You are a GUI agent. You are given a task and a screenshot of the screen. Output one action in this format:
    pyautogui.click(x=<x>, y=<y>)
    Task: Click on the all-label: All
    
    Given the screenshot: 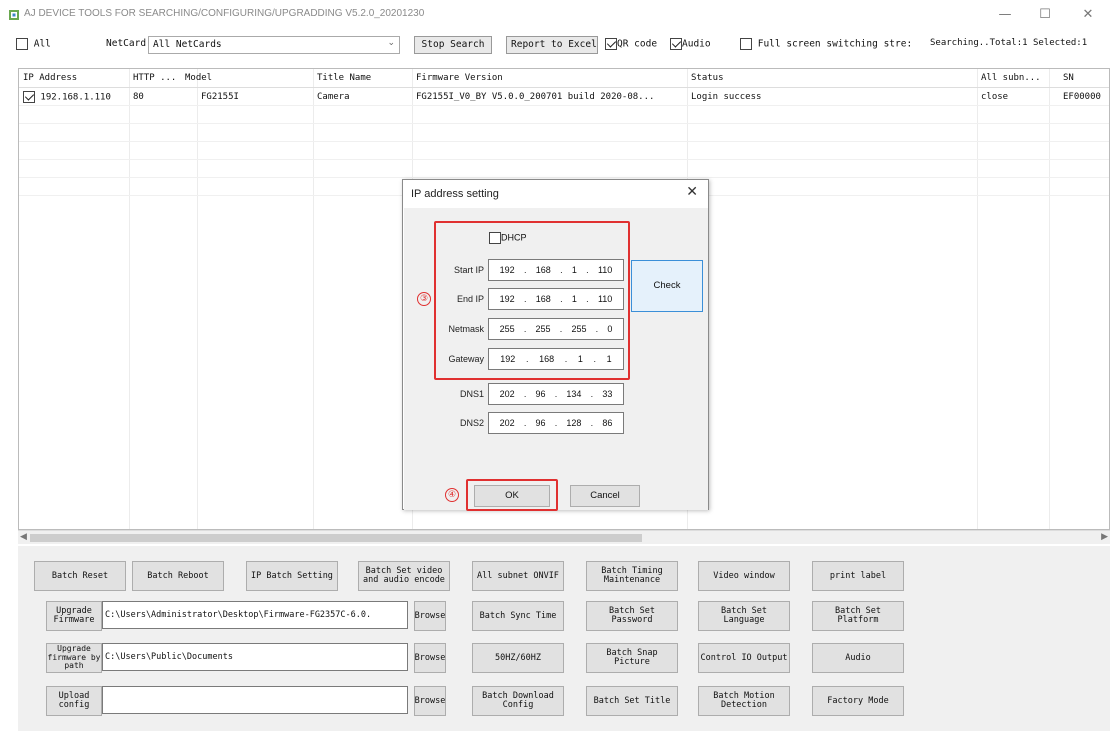 What is the action you would take?
    pyautogui.click(x=42, y=44)
    